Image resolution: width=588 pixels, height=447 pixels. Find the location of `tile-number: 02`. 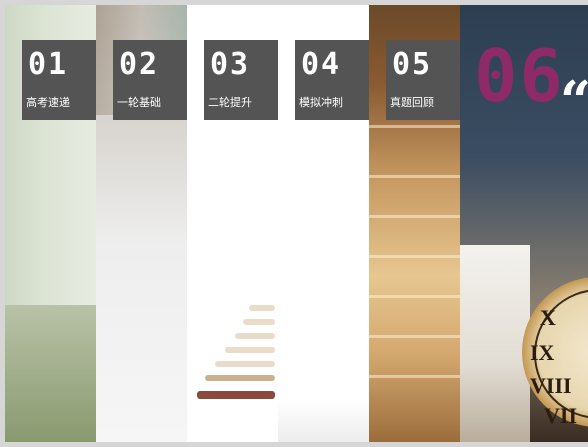

tile-number: 02 is located at coordinates (139, 64).